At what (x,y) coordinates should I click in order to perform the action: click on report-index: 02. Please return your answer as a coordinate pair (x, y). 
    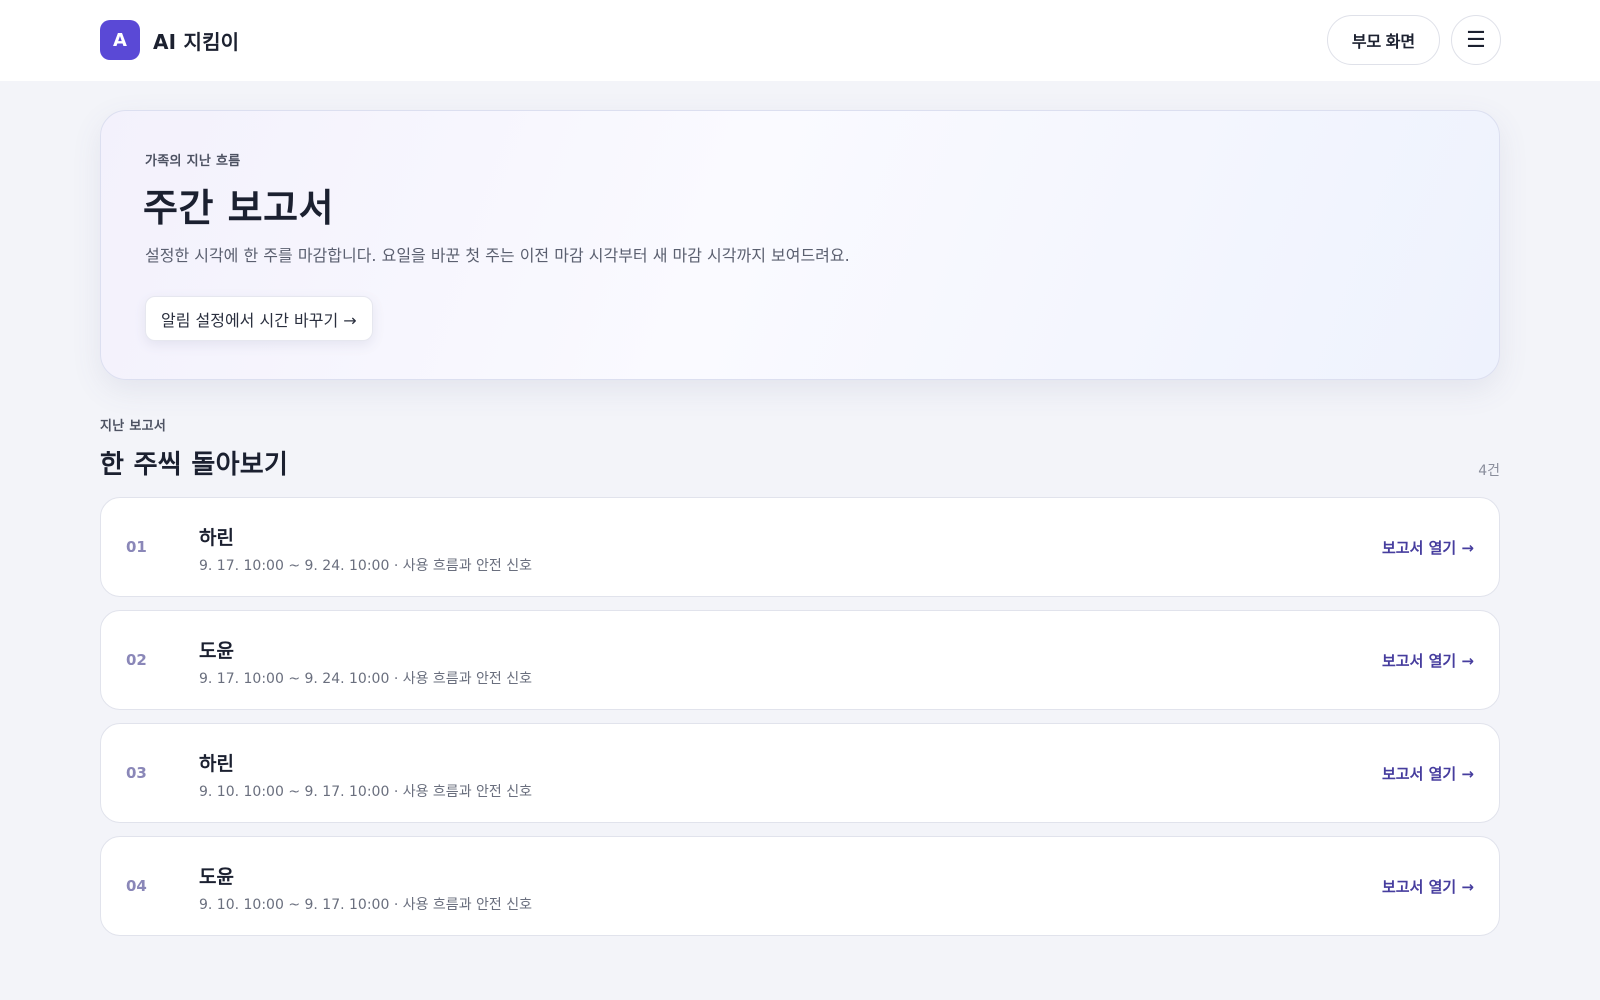
    Looking at the image, I should click on (136, 660).